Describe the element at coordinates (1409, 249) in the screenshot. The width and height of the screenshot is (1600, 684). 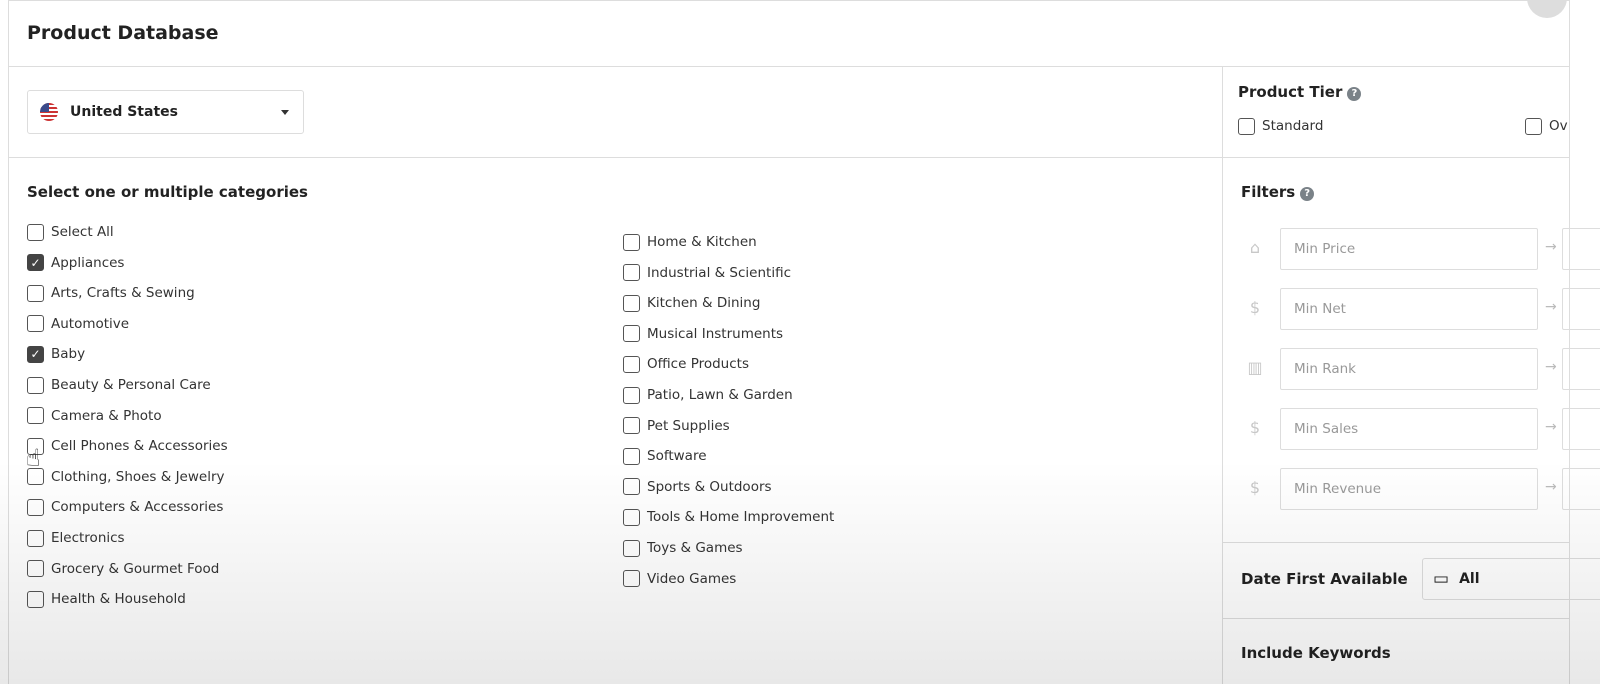
I see `filter-min-input: Min Price` at that location.